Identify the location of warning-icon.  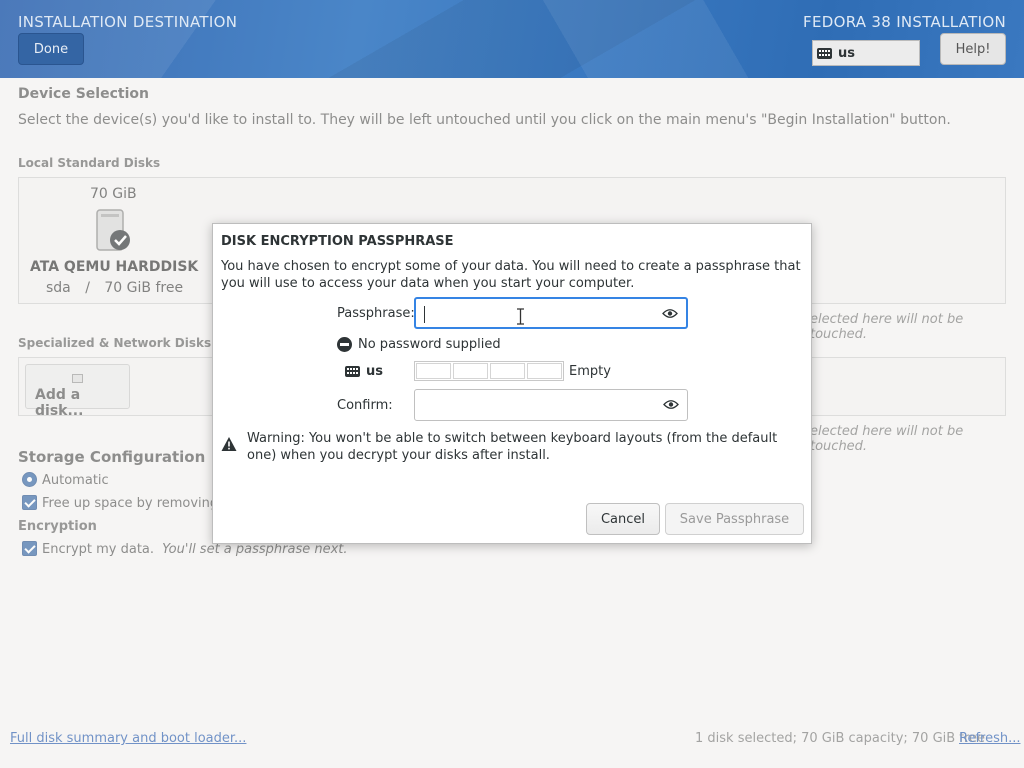
(229, 444).